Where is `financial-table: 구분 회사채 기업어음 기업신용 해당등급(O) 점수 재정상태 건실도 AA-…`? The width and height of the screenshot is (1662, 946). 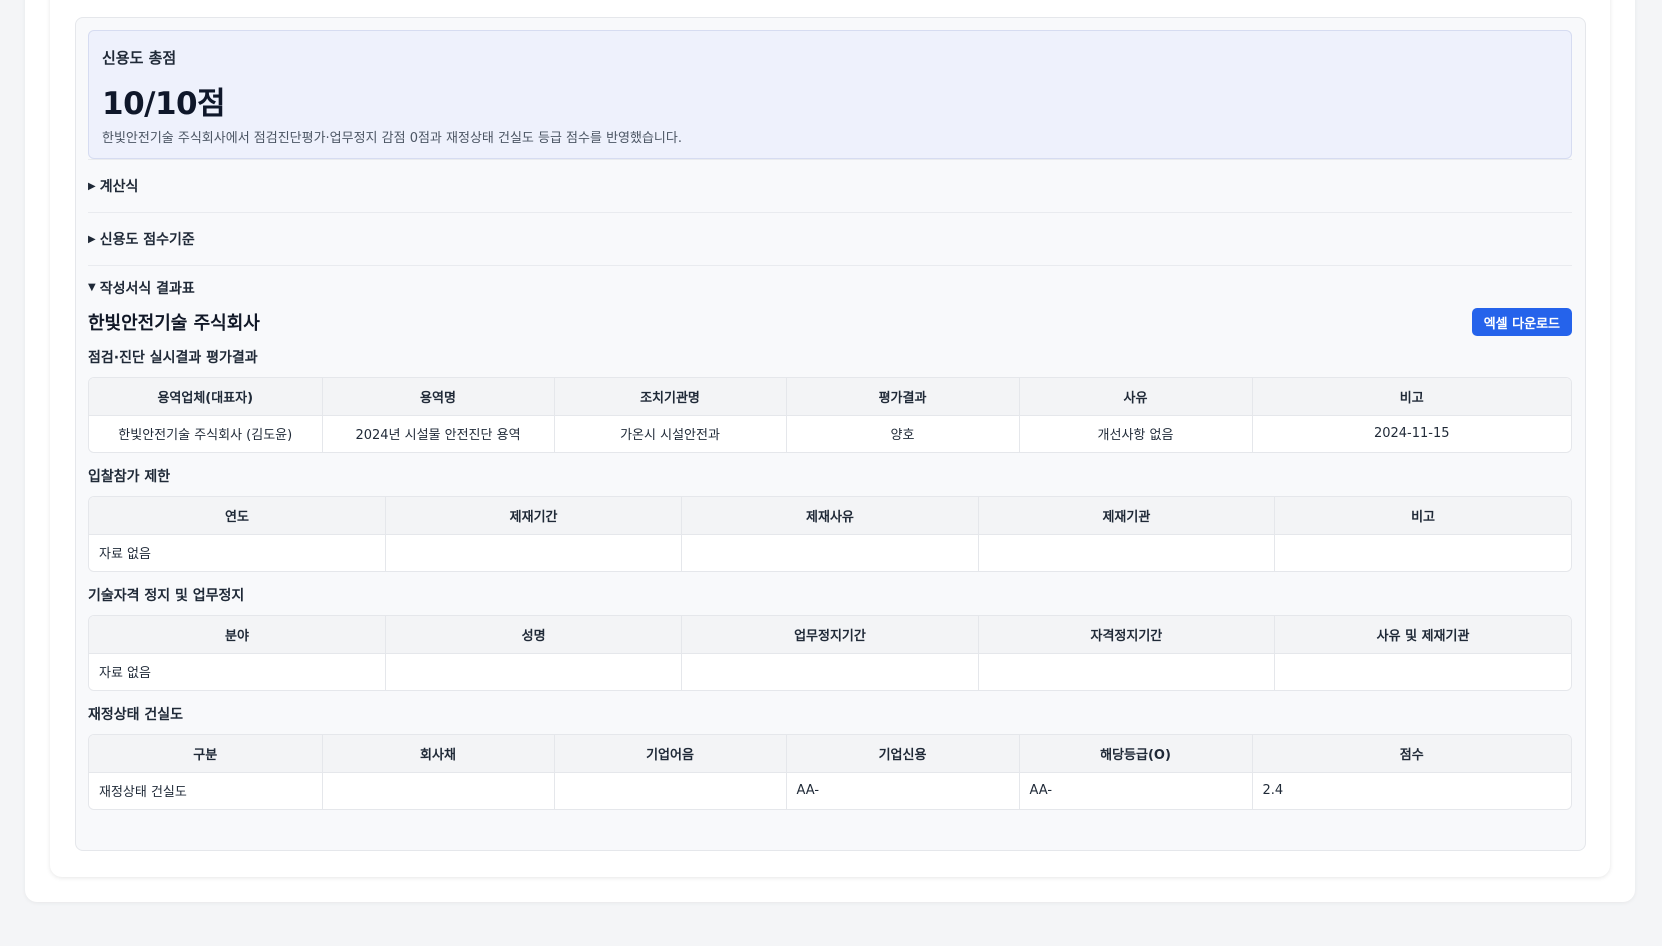
financial-table: 구분 회사채 기업어음 기업신용 해당등급(O) 점수 재정상태 건실도 AA-… is located at coordinates (830, 772).